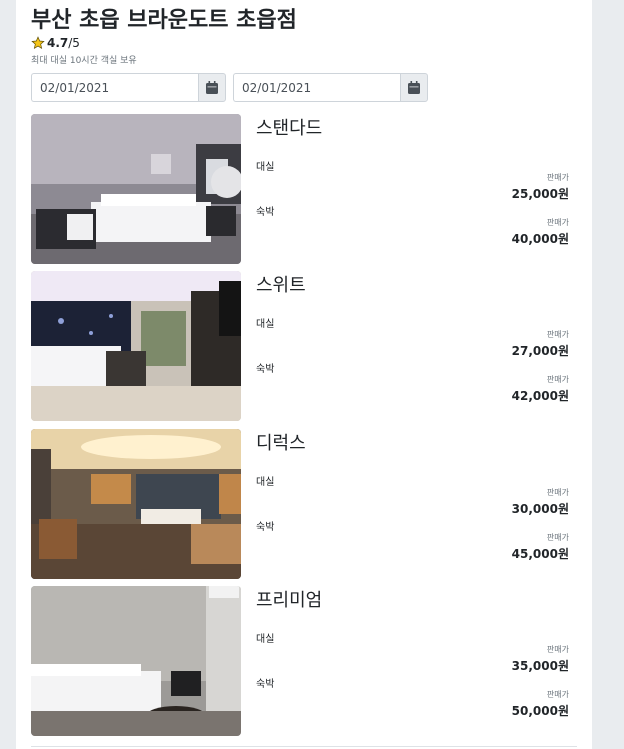 The height and width of the screenshot is (749, 624). I want to click on rating-max: /5, so click(74, 43).